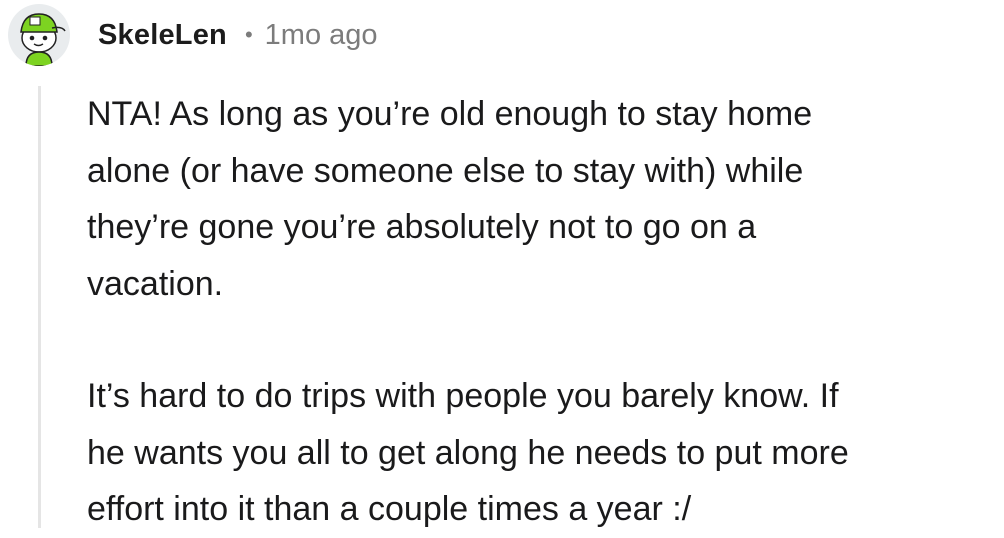 The height and width of the screenshot is (538, 1004). I want to click on thread-collapse-line, so click(39, 307).